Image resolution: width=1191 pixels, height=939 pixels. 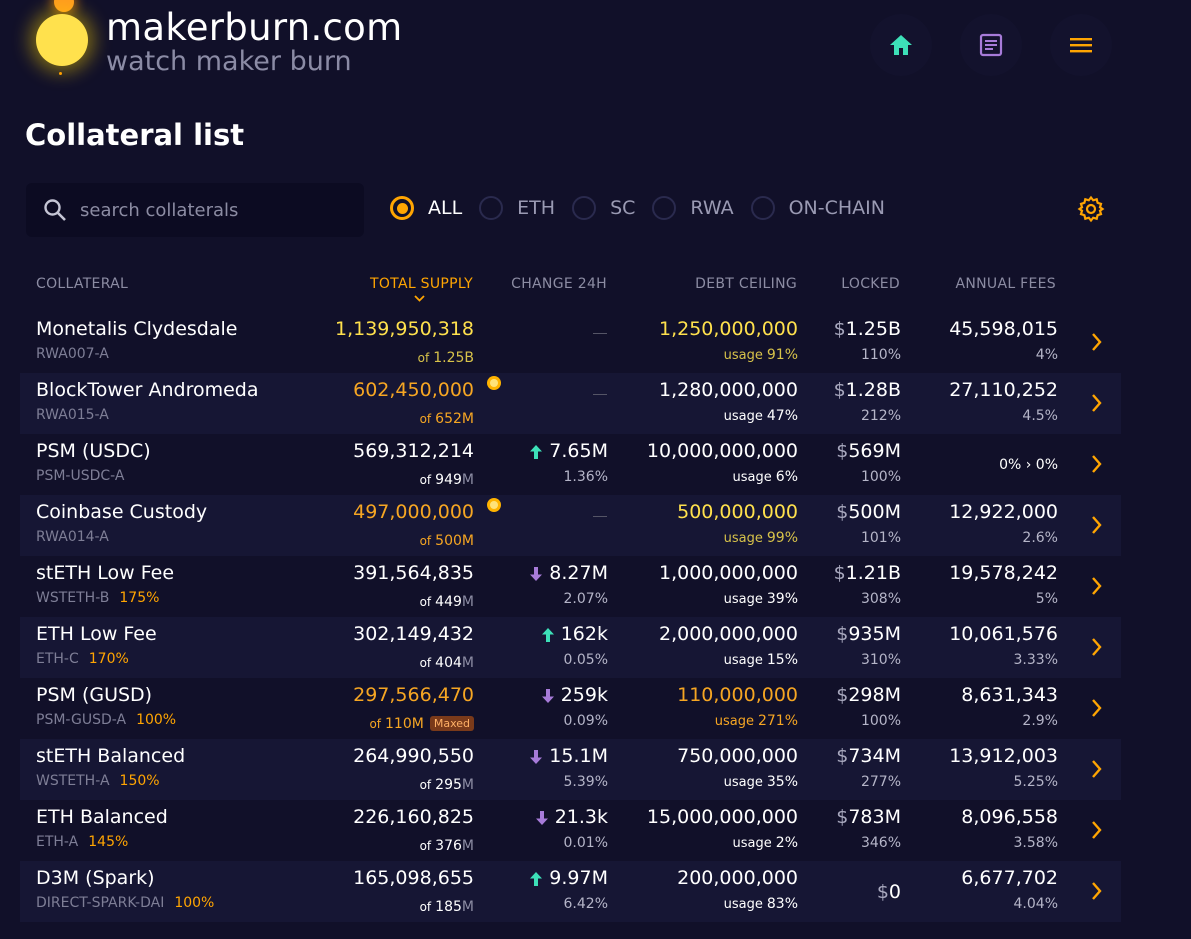 What do you see at coordinates (1028, 465) in the screenshot?
I see `annual-fees: 0% › 0%` at bounding box center [1028, 465].